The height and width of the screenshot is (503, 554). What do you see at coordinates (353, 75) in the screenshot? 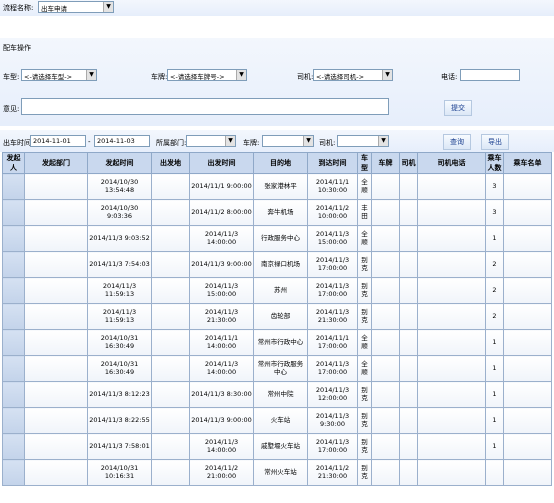
I see `driver-select: <-请选择司机-> ▼` at bounding box center [353, 75].